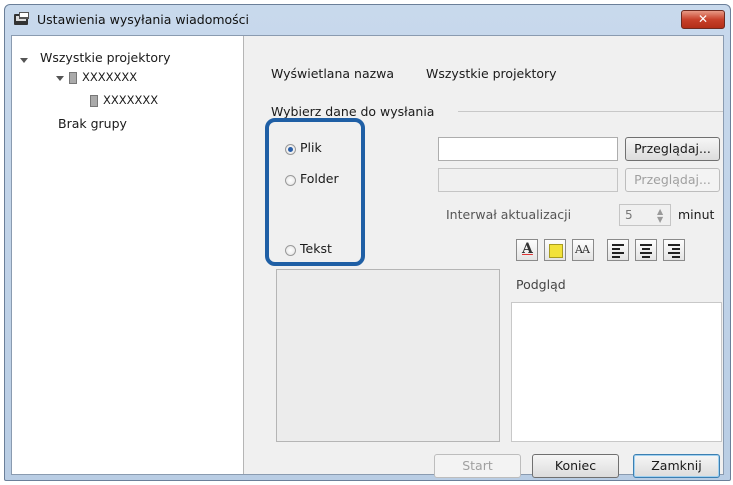 The image size is (733, 485). I want to click on close-window-button: ✕, so click(703, 19).